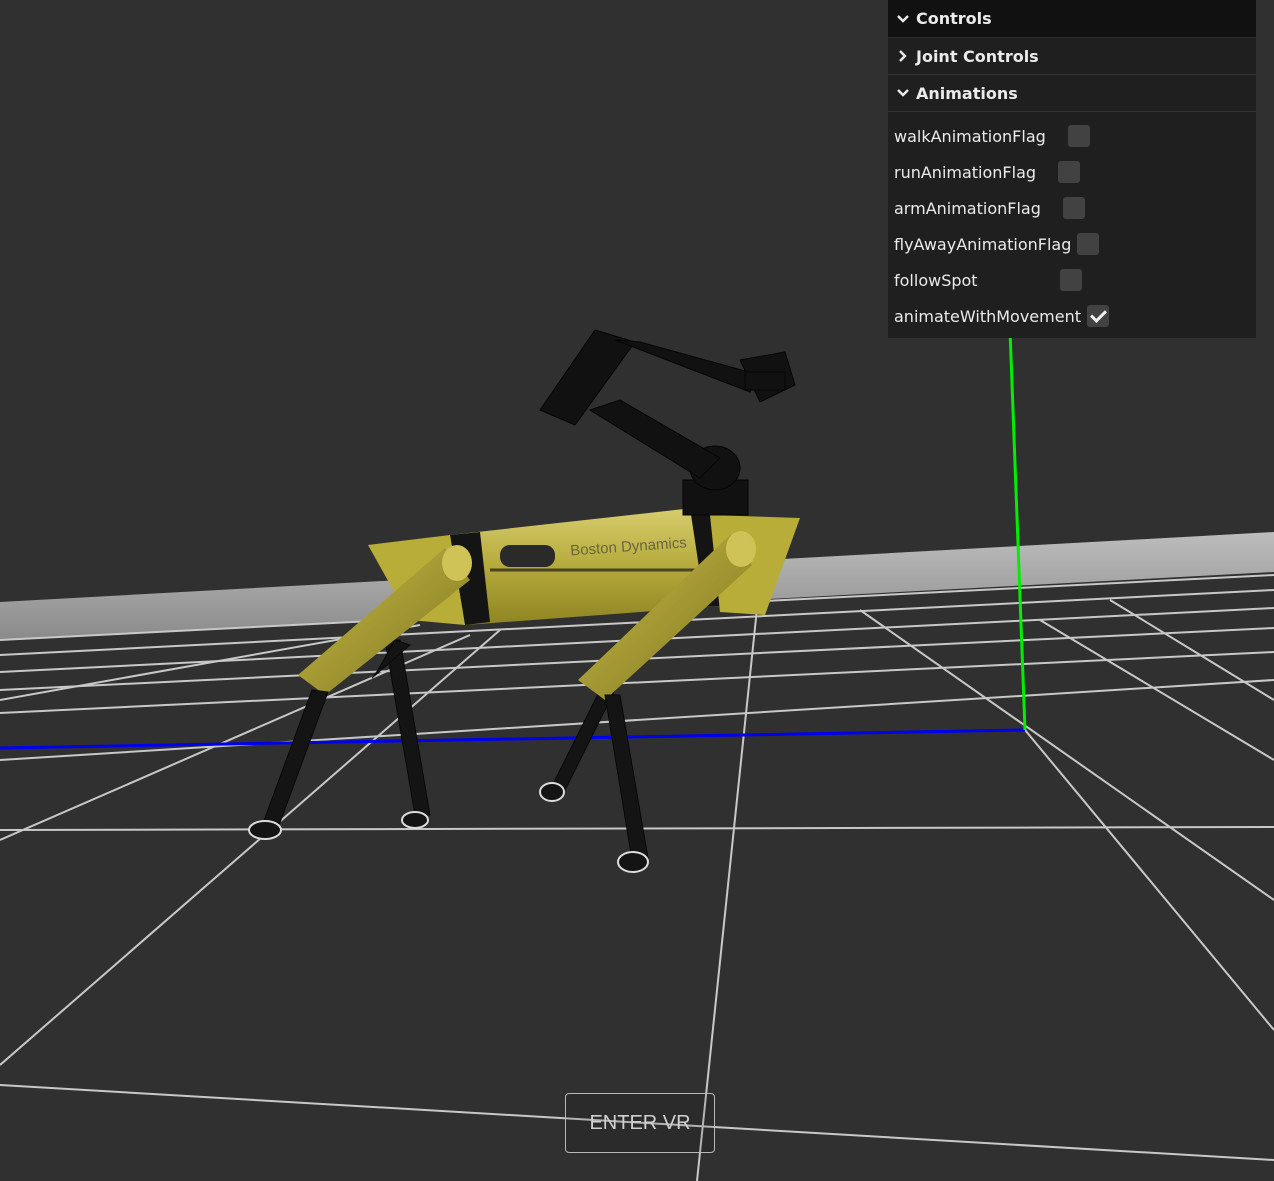 The width and height of the screenshot is (1274, 1181). What do you see at coordinates (640, 1123) in the screenshot?
I see `enter-vr-button: ENTER VR` at bounding box center [640, 1123].